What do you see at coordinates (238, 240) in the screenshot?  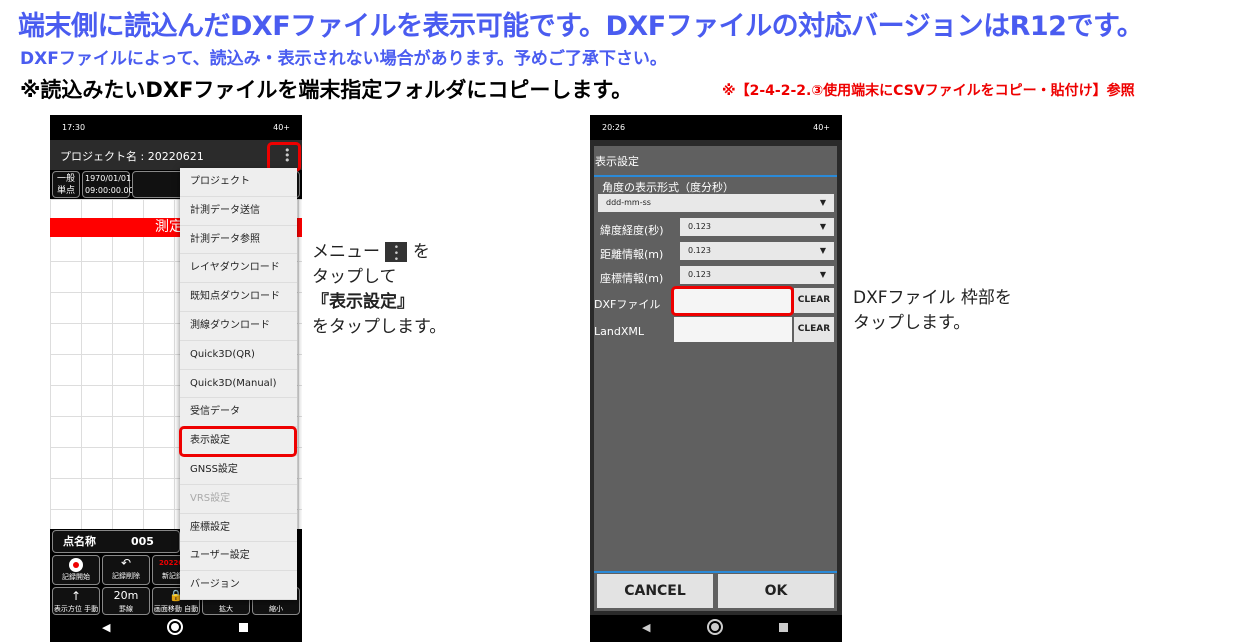 I see `menu-item: 計測データ参照` at bounding box center [238, 240].